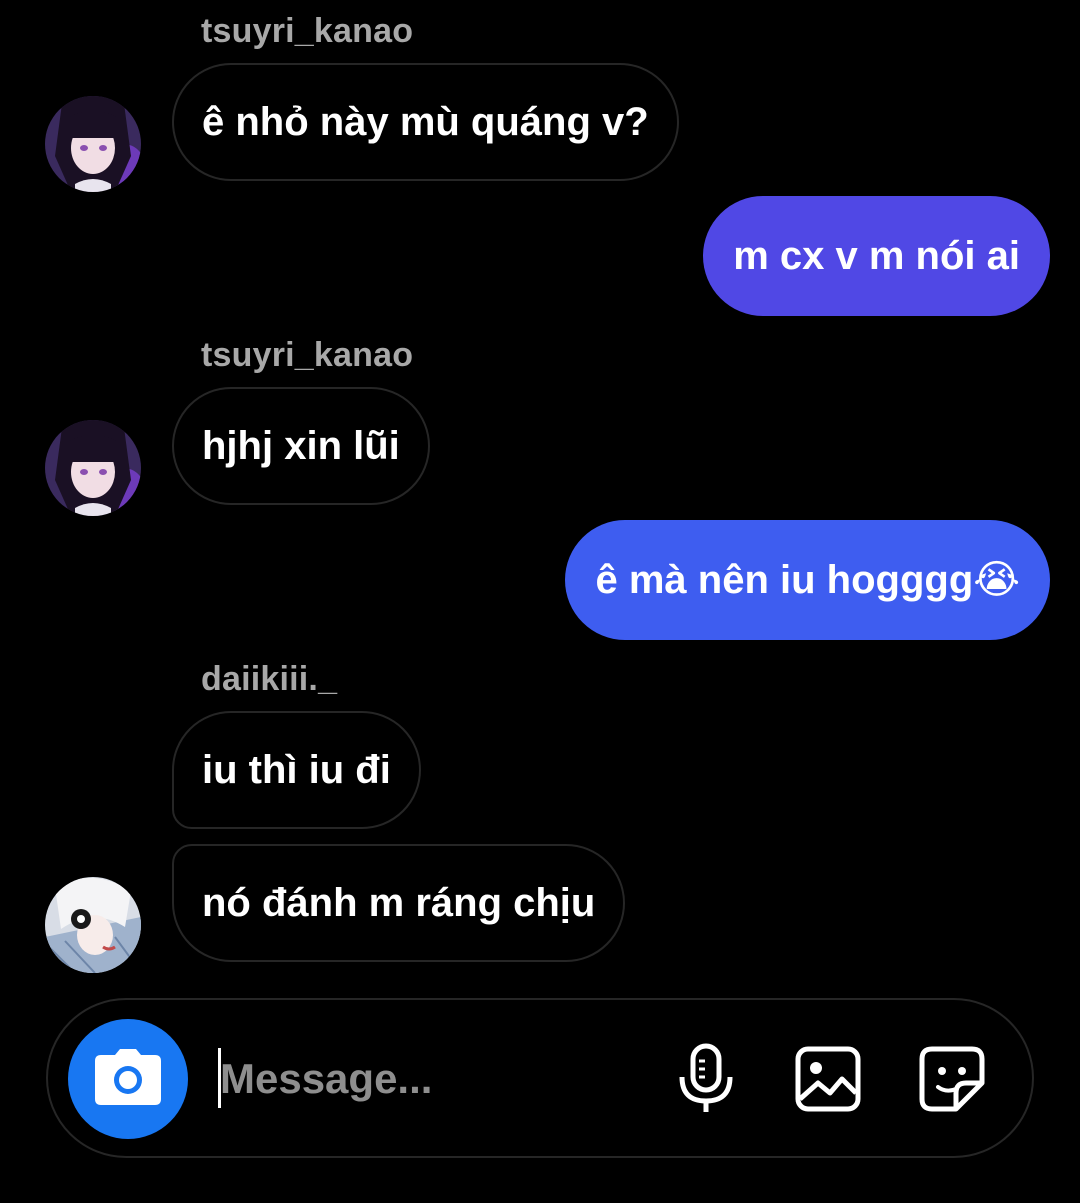  I want to click on message-text: nó đánh m ráng chịu, so click(399, 902).